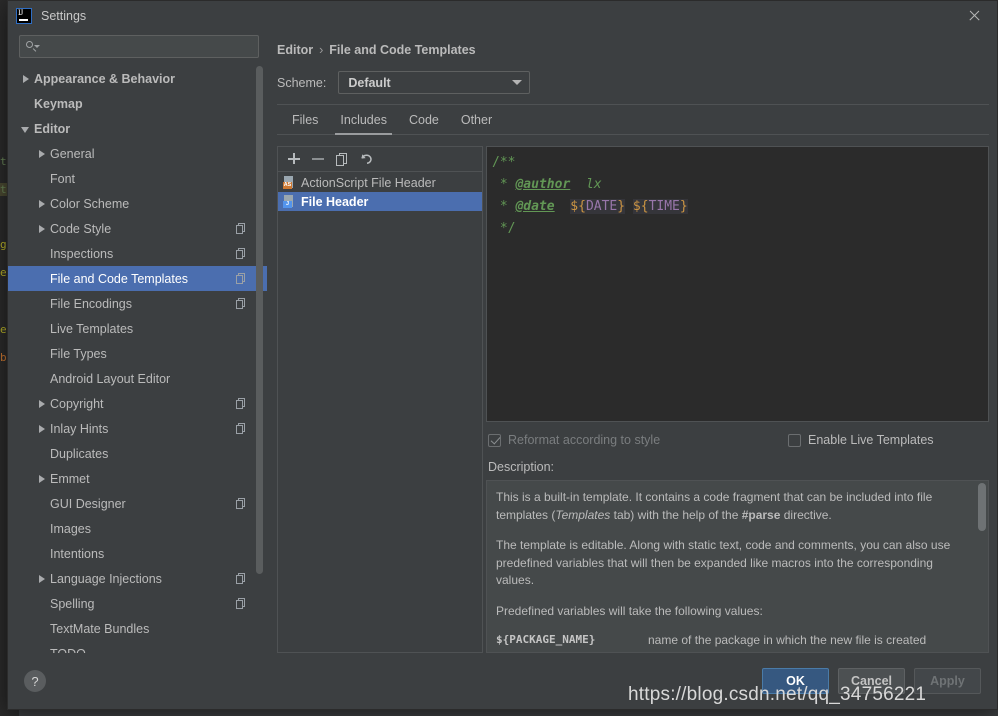  What do you see at coordinates (380, 412) in the screenshot?
I see `template-list: AS ActionScript File Header J File Header` at bounding box center [380, 412].